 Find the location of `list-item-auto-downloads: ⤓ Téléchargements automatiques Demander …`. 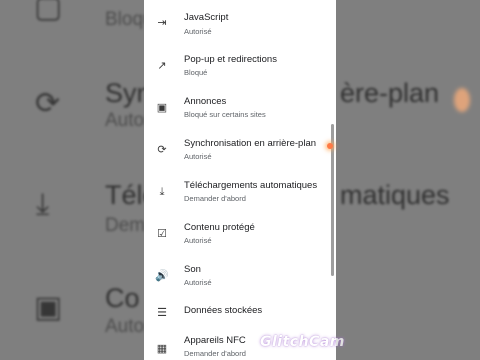

list-item-auto-downloads: ⤓ Téléchargements automatiques Demander … is located at coordinates (240, 195).